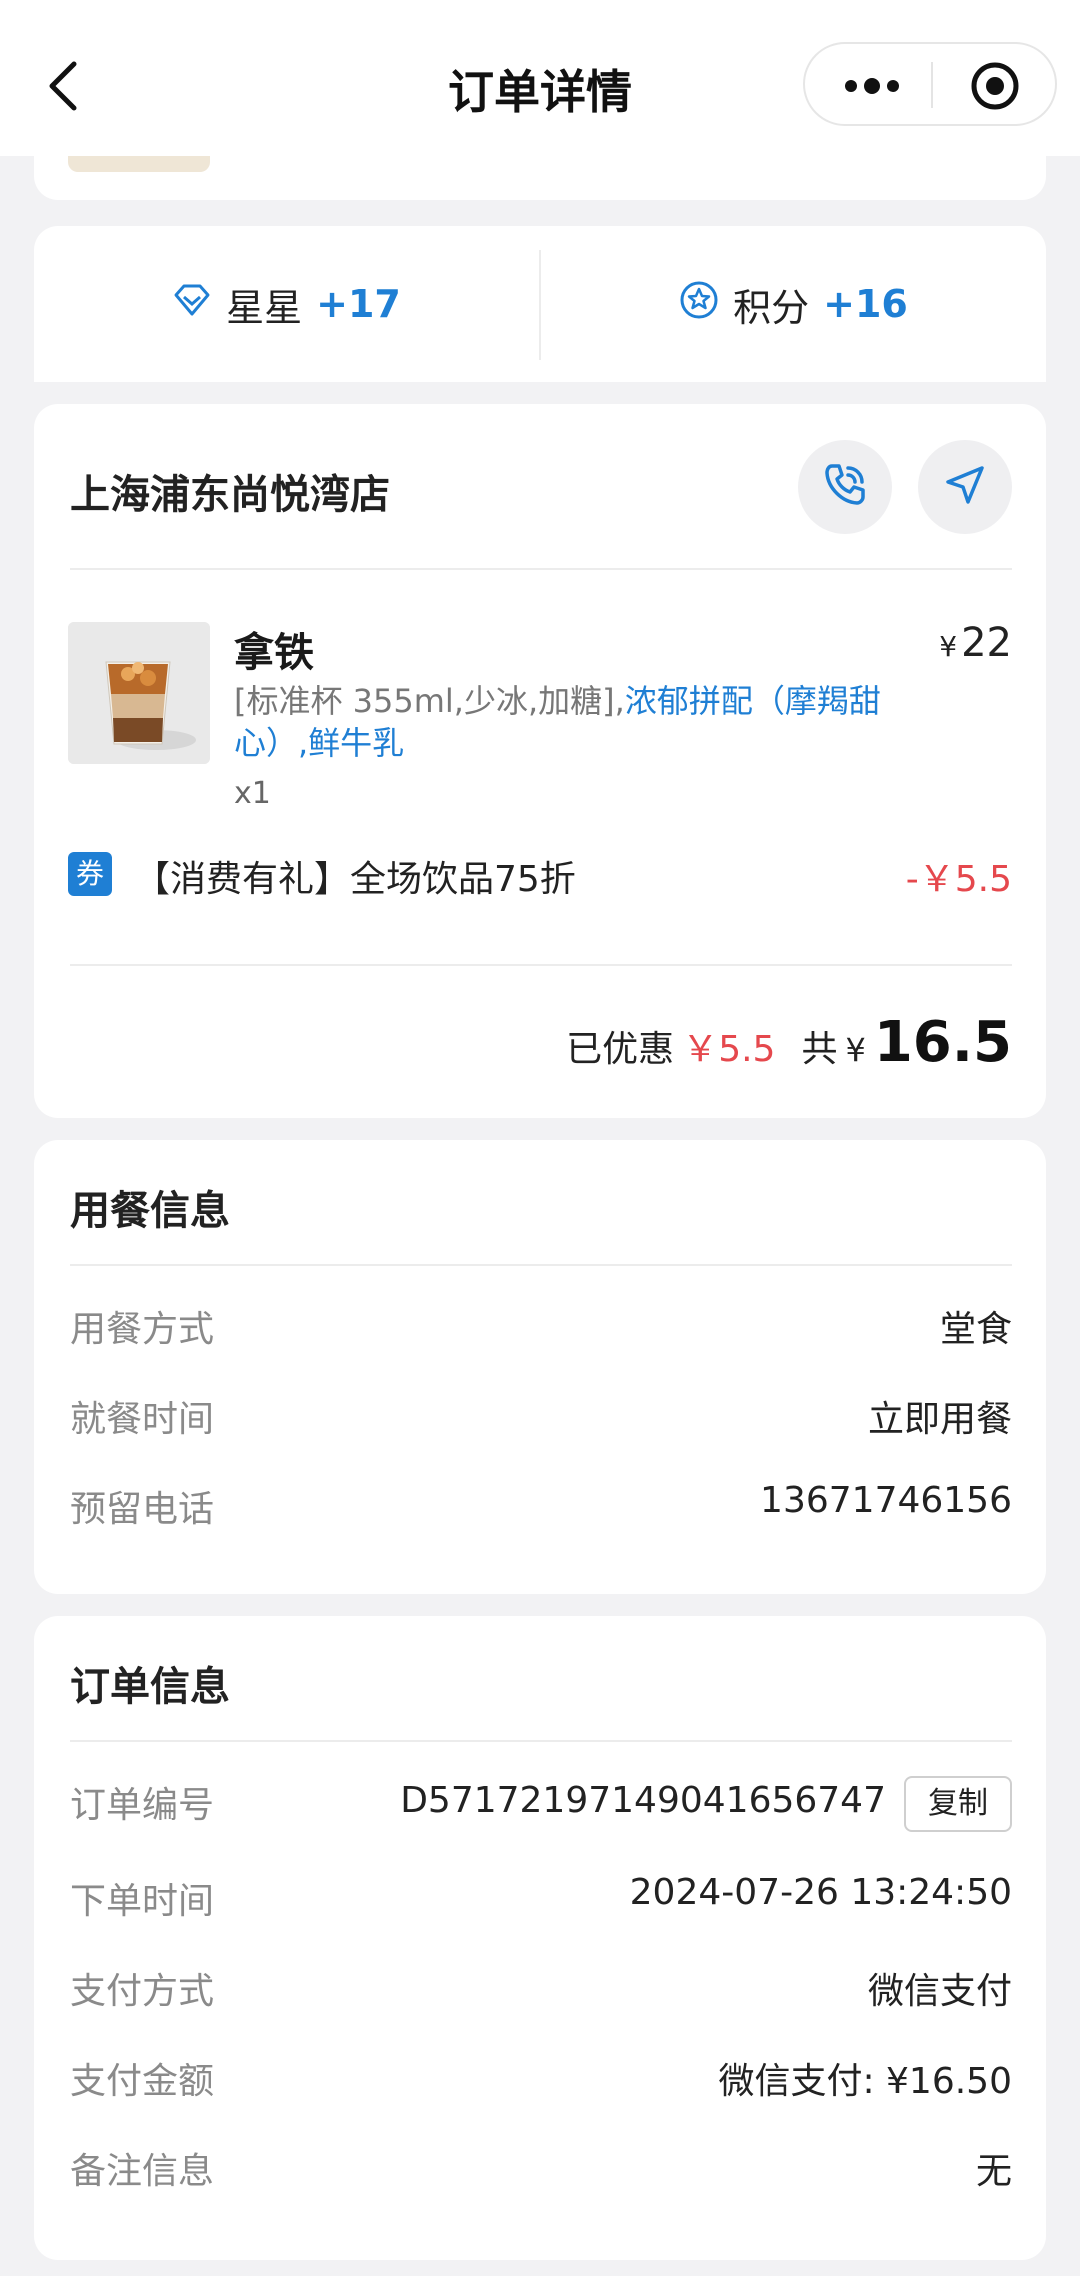  Describe the element at coordinates (819, 1049) in the screenshot. I see `total-label: 共` at that location.